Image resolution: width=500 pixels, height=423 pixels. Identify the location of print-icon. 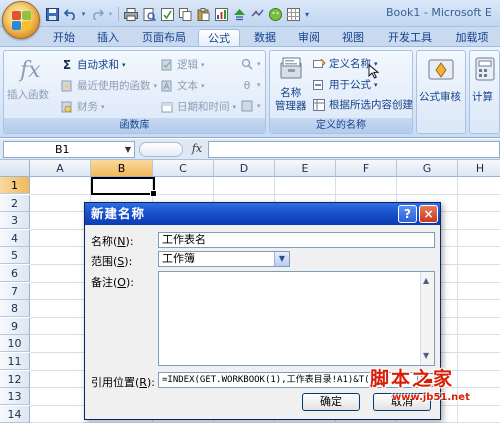
(131, 14).